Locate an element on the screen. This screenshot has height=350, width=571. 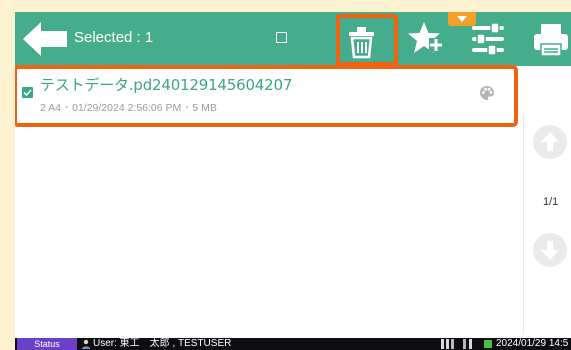
back-button is located at coordinates (45, 39).